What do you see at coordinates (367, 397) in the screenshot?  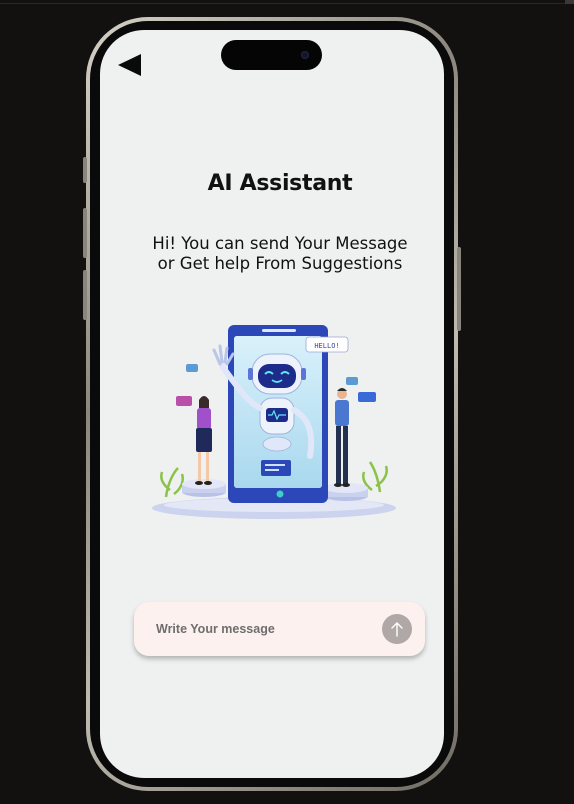 I see `chat-bubble-blue` at bounding box center [367, 397].